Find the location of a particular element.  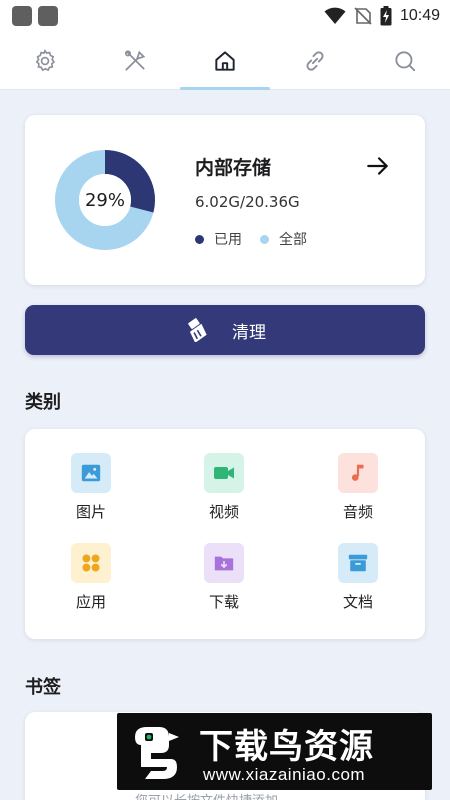

tools-icon is located at coordinates (135, 60).